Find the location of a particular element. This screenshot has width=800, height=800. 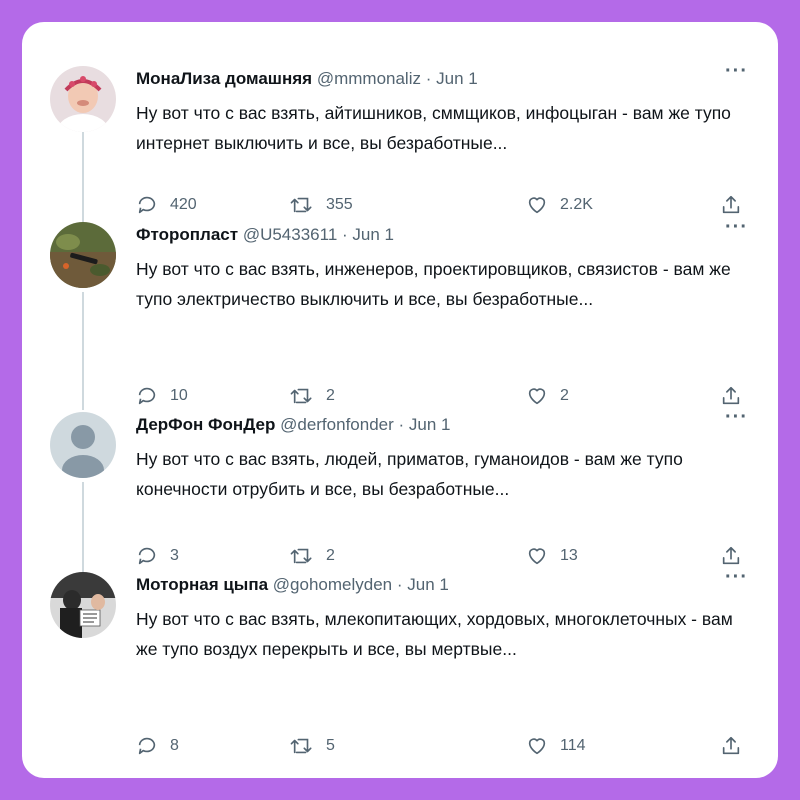

retweet-button: 5 is located at coordinates (312, 746).